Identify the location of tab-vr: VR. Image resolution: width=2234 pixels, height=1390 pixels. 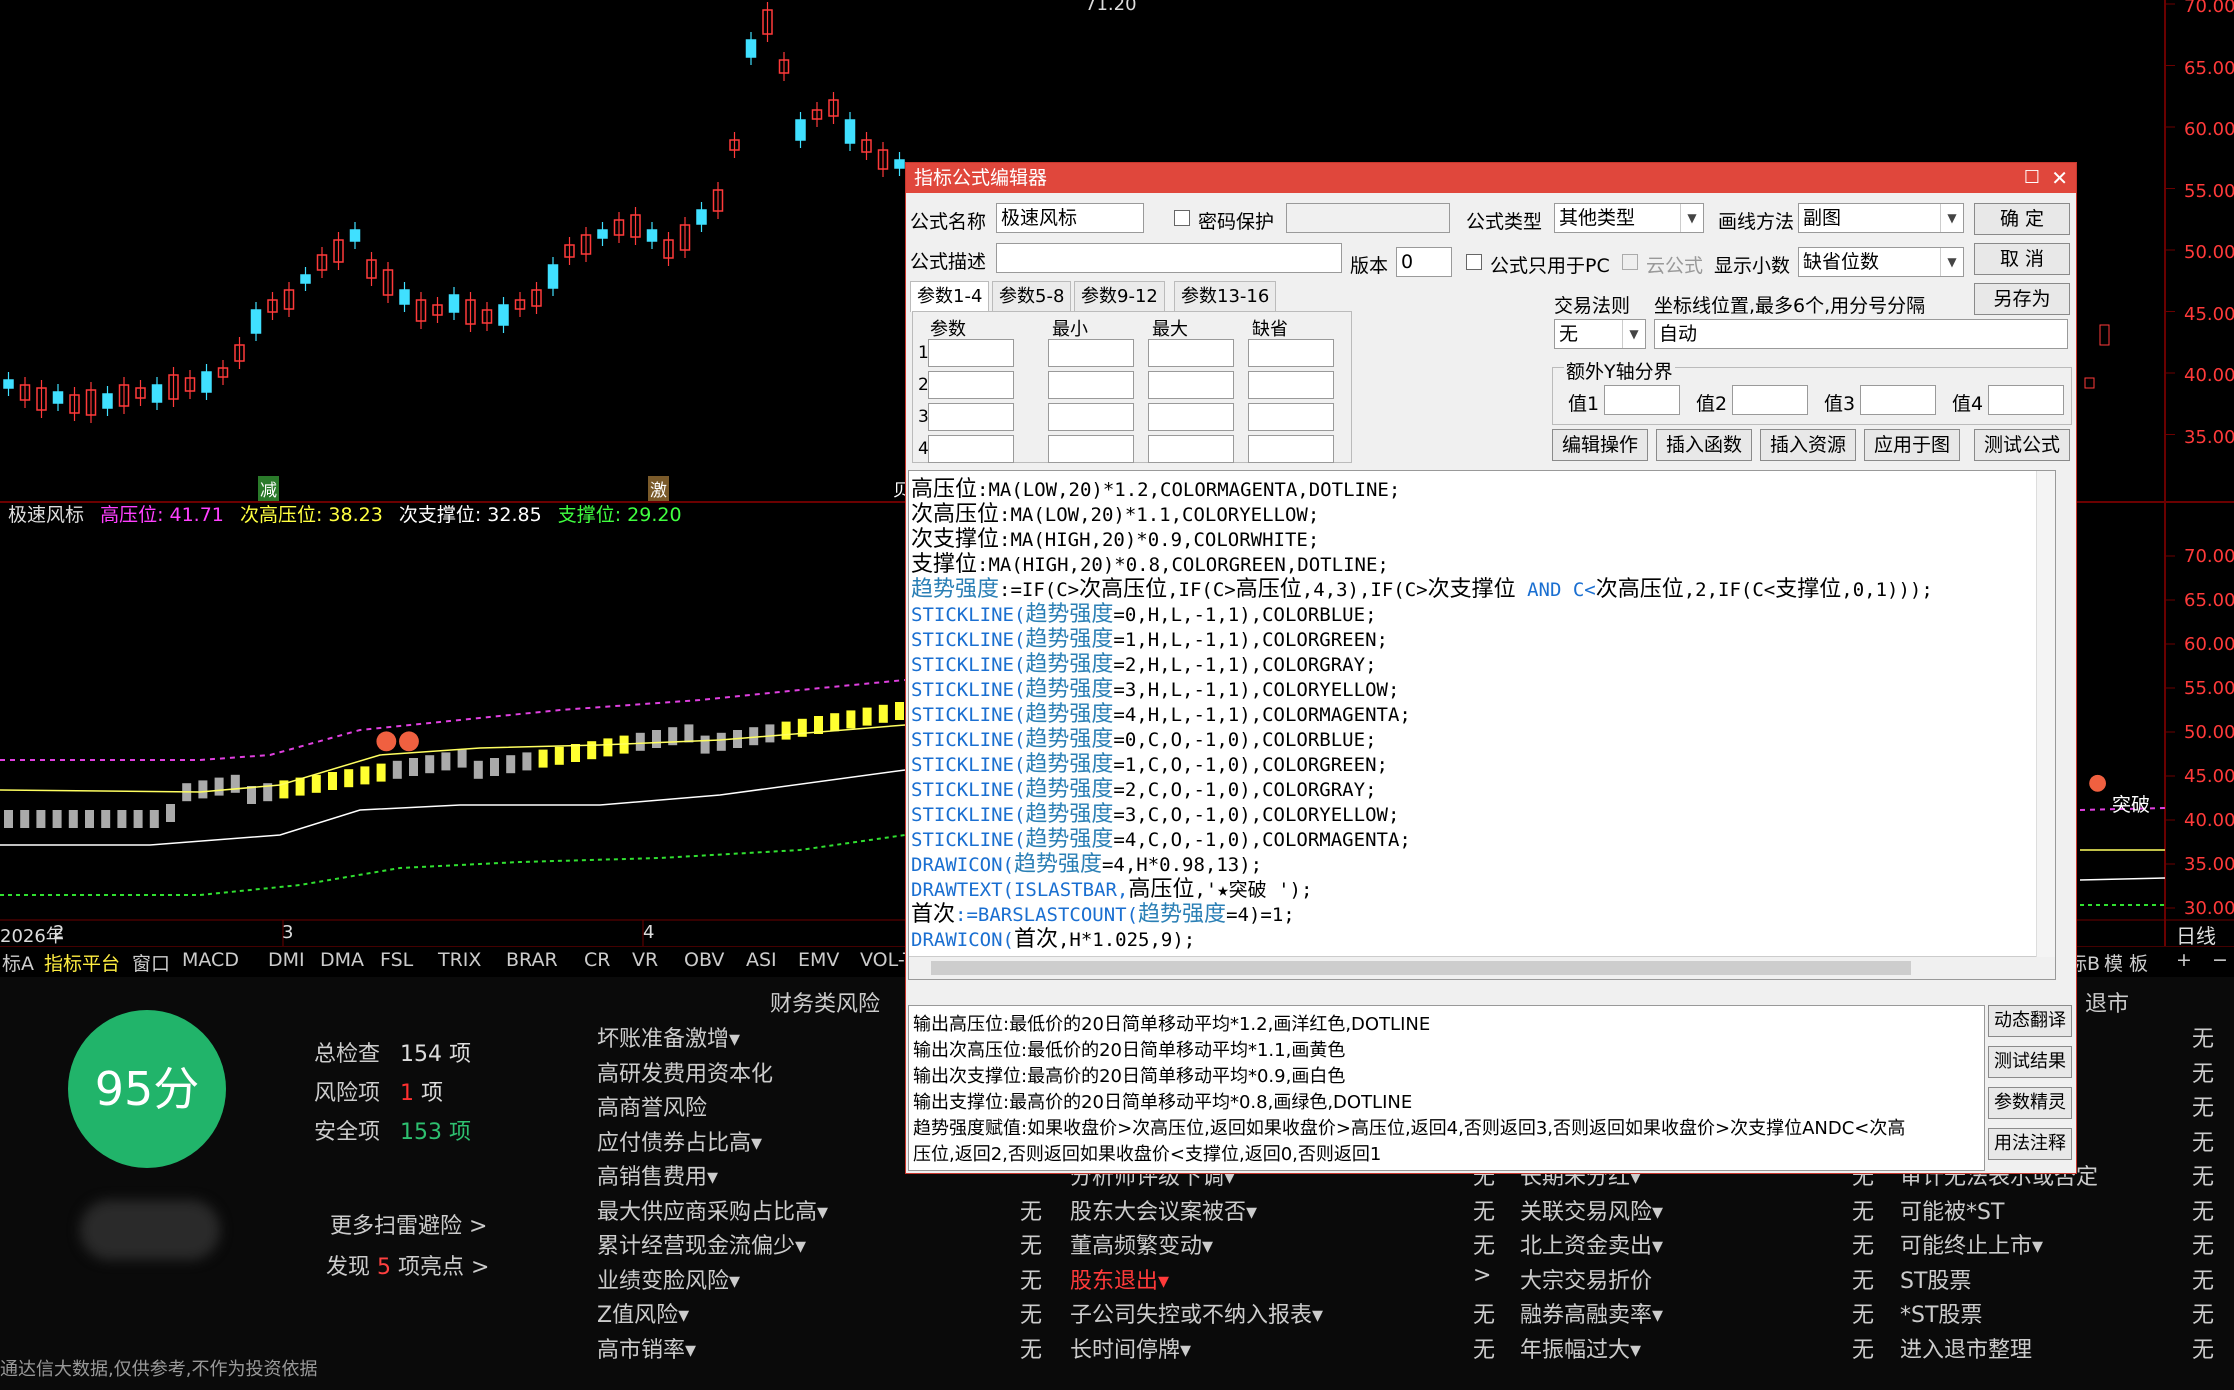
(645, 960).